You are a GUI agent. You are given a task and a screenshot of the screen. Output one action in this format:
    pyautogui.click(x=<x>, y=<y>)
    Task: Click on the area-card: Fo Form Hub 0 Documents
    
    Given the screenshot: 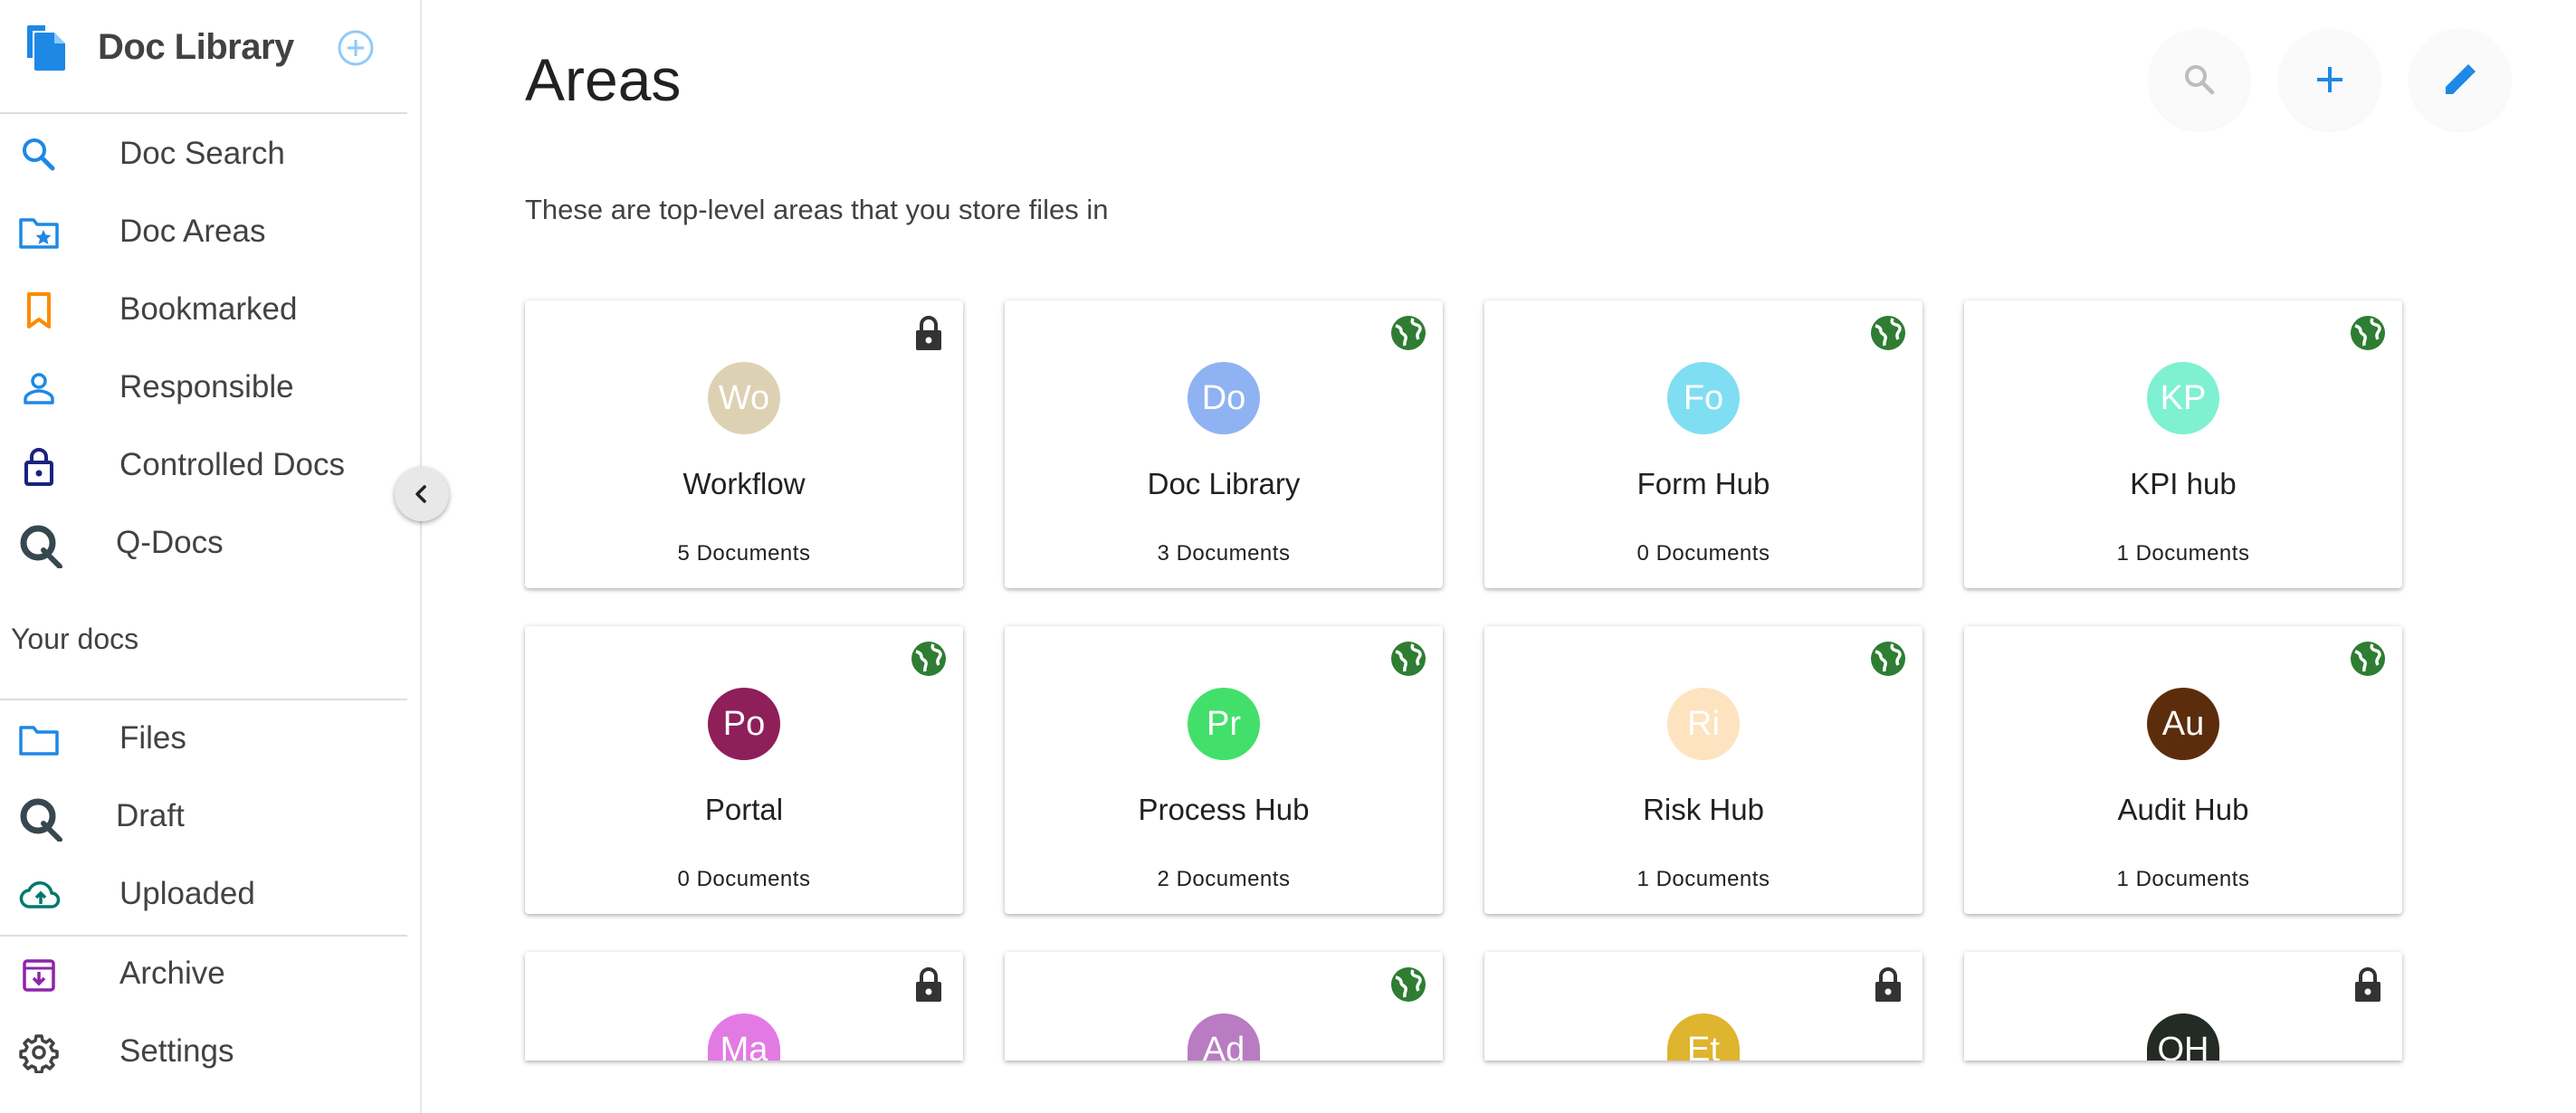 What is the action you would take?
    pyautogui.click(x=1703, y=444)
    